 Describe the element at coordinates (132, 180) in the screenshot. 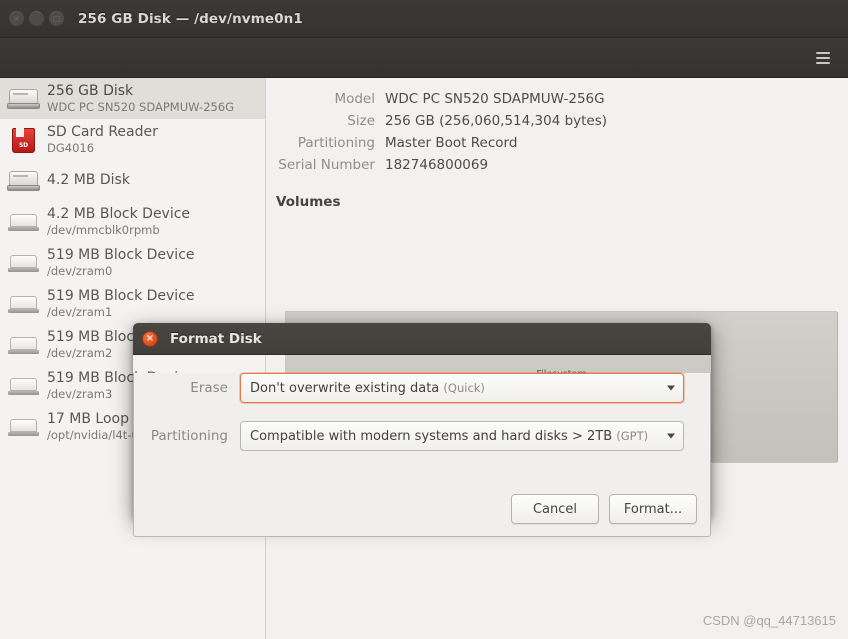

I see `sidebar-item-4-2mb-disk: 4.2 MB Disk` at that location.